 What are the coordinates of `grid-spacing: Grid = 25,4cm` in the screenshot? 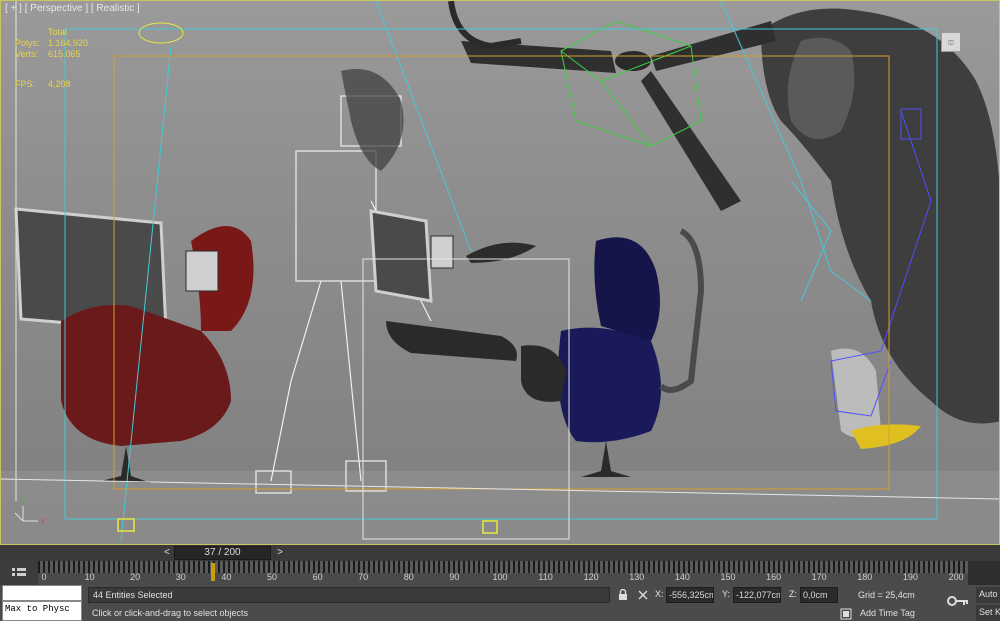 It's located at (886, 595).